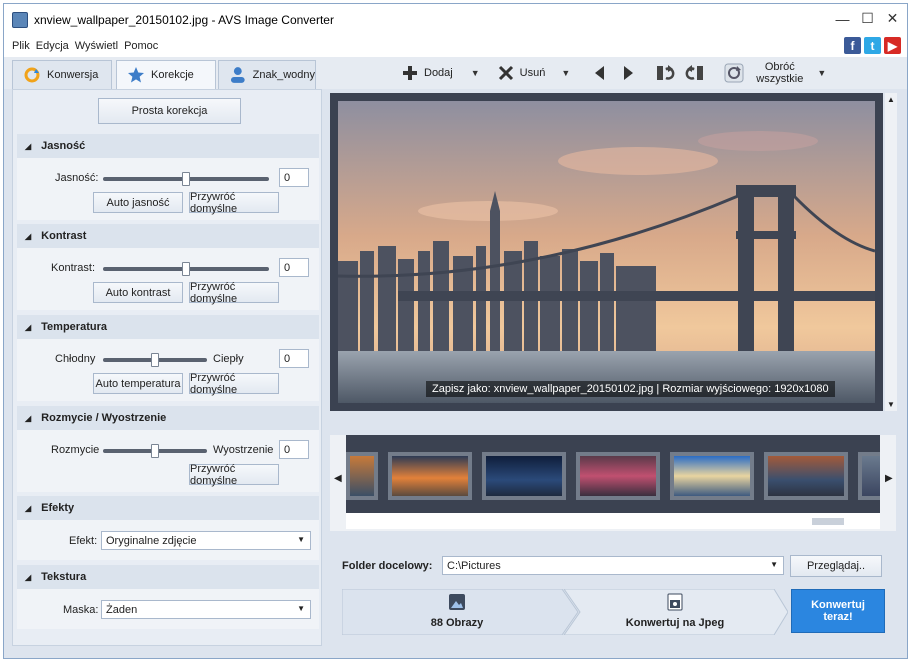 The image size is (911, 662). What do you see at coordinates (867, 18) in the screenshot?
I see `maximize-icon: ☐` at bounding box center [867, 18].